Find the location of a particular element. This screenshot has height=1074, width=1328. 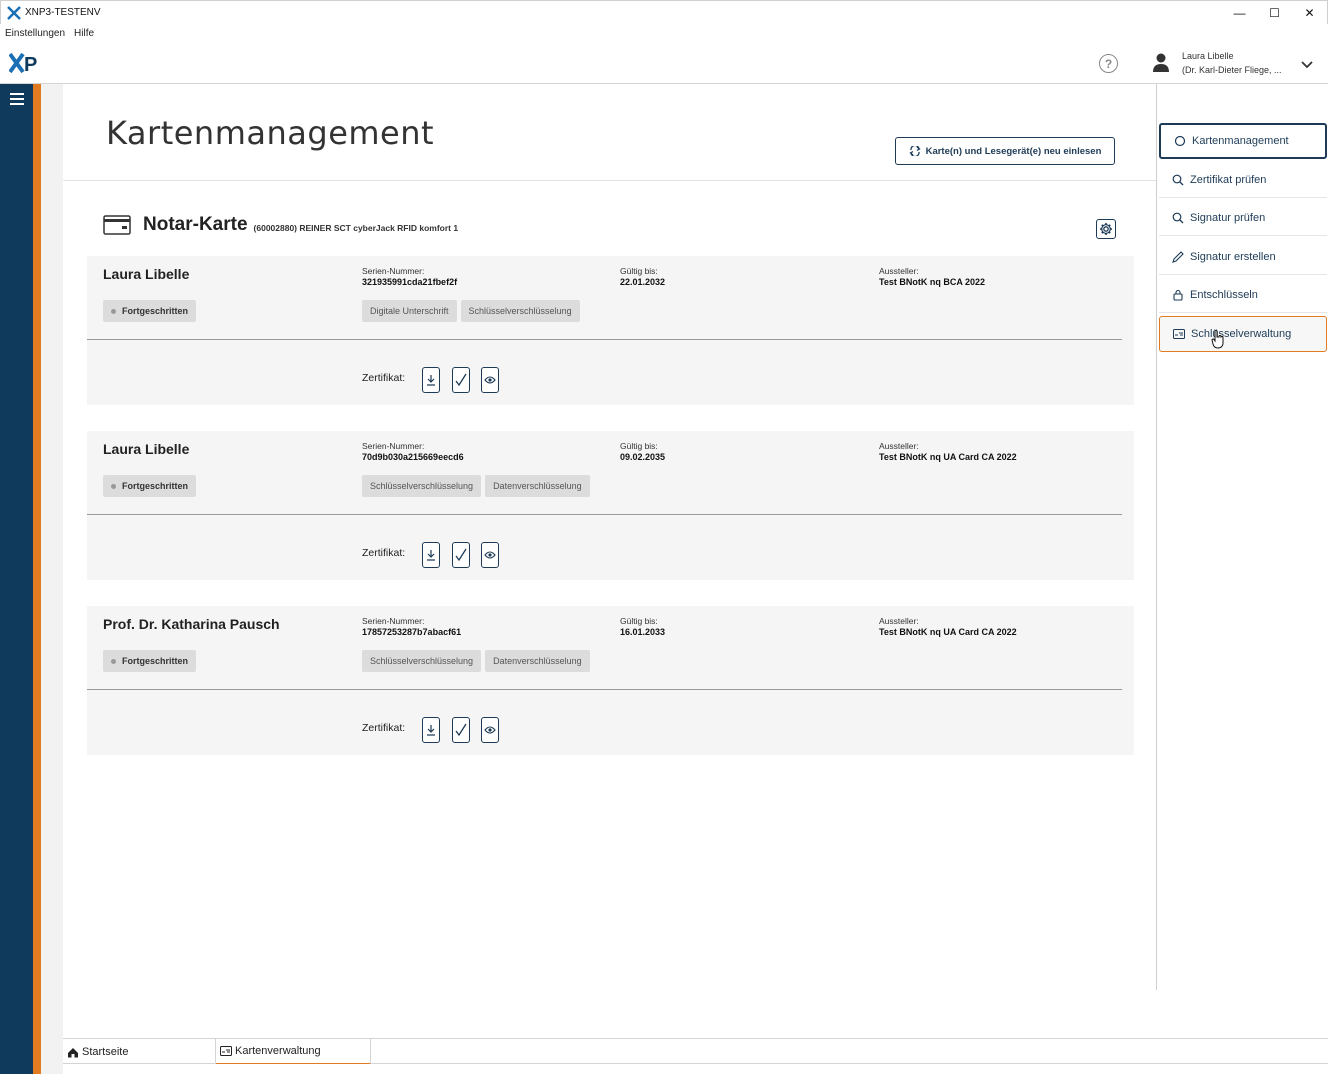

tab-kartenverwaltung: Kartenverwaltung is located at coordinates (293, 1052).